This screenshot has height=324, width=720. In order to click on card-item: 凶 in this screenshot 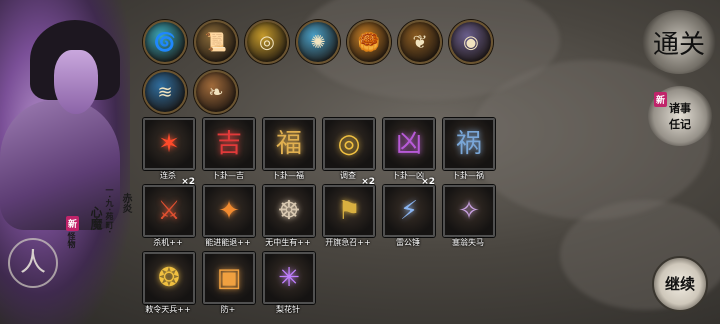, I will do `click(409, 144)`.